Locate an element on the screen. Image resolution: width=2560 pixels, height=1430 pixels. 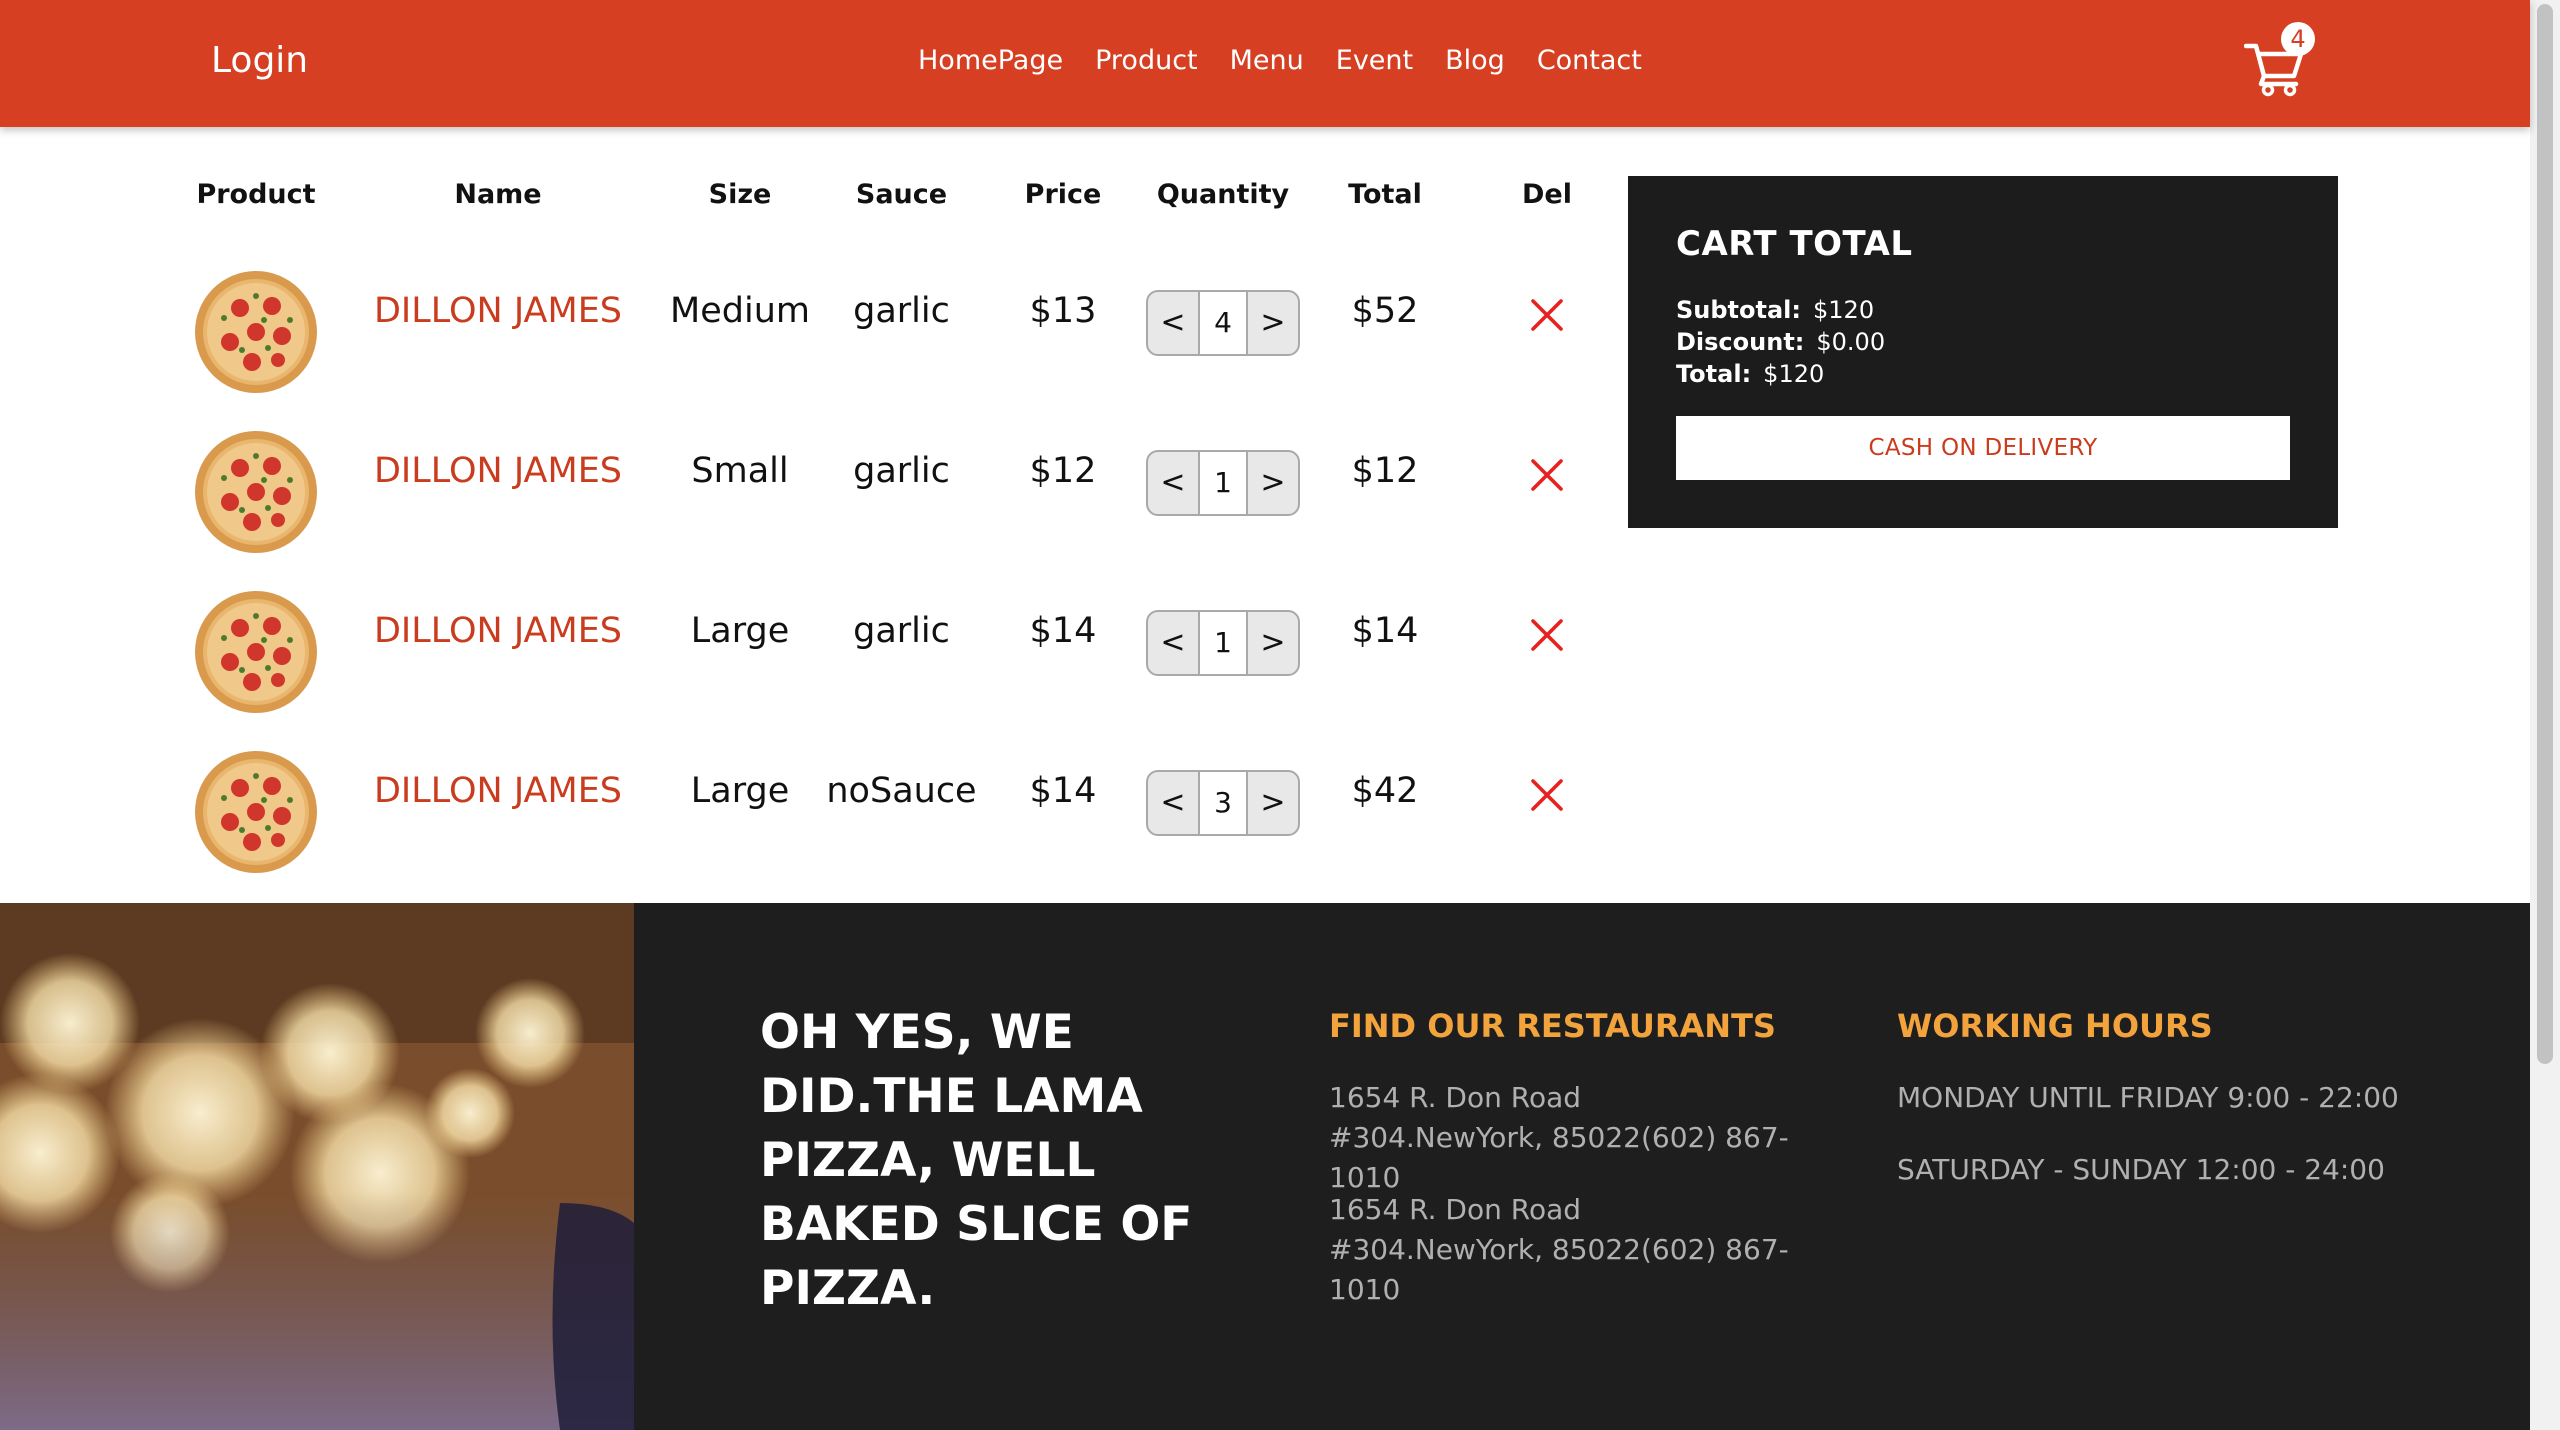
product-size: Small is located at coordinates (740, 471).